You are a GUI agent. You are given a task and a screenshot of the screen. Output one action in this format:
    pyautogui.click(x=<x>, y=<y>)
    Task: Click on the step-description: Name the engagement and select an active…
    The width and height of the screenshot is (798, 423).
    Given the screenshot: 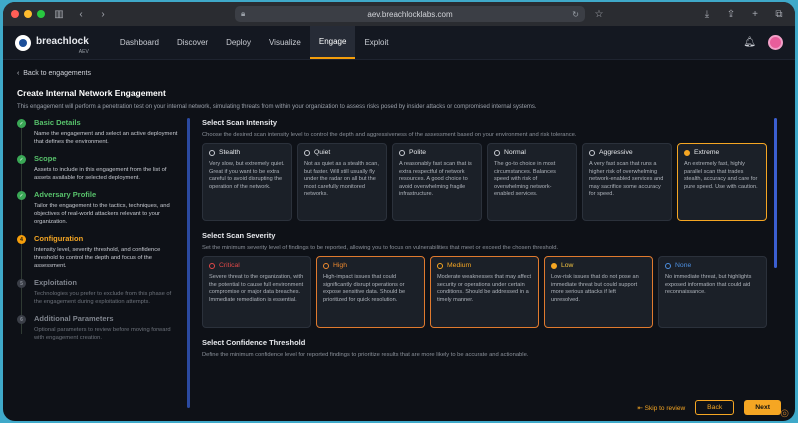 What is the action you would take?
    pyautogui.click(x=106, y=138)
    